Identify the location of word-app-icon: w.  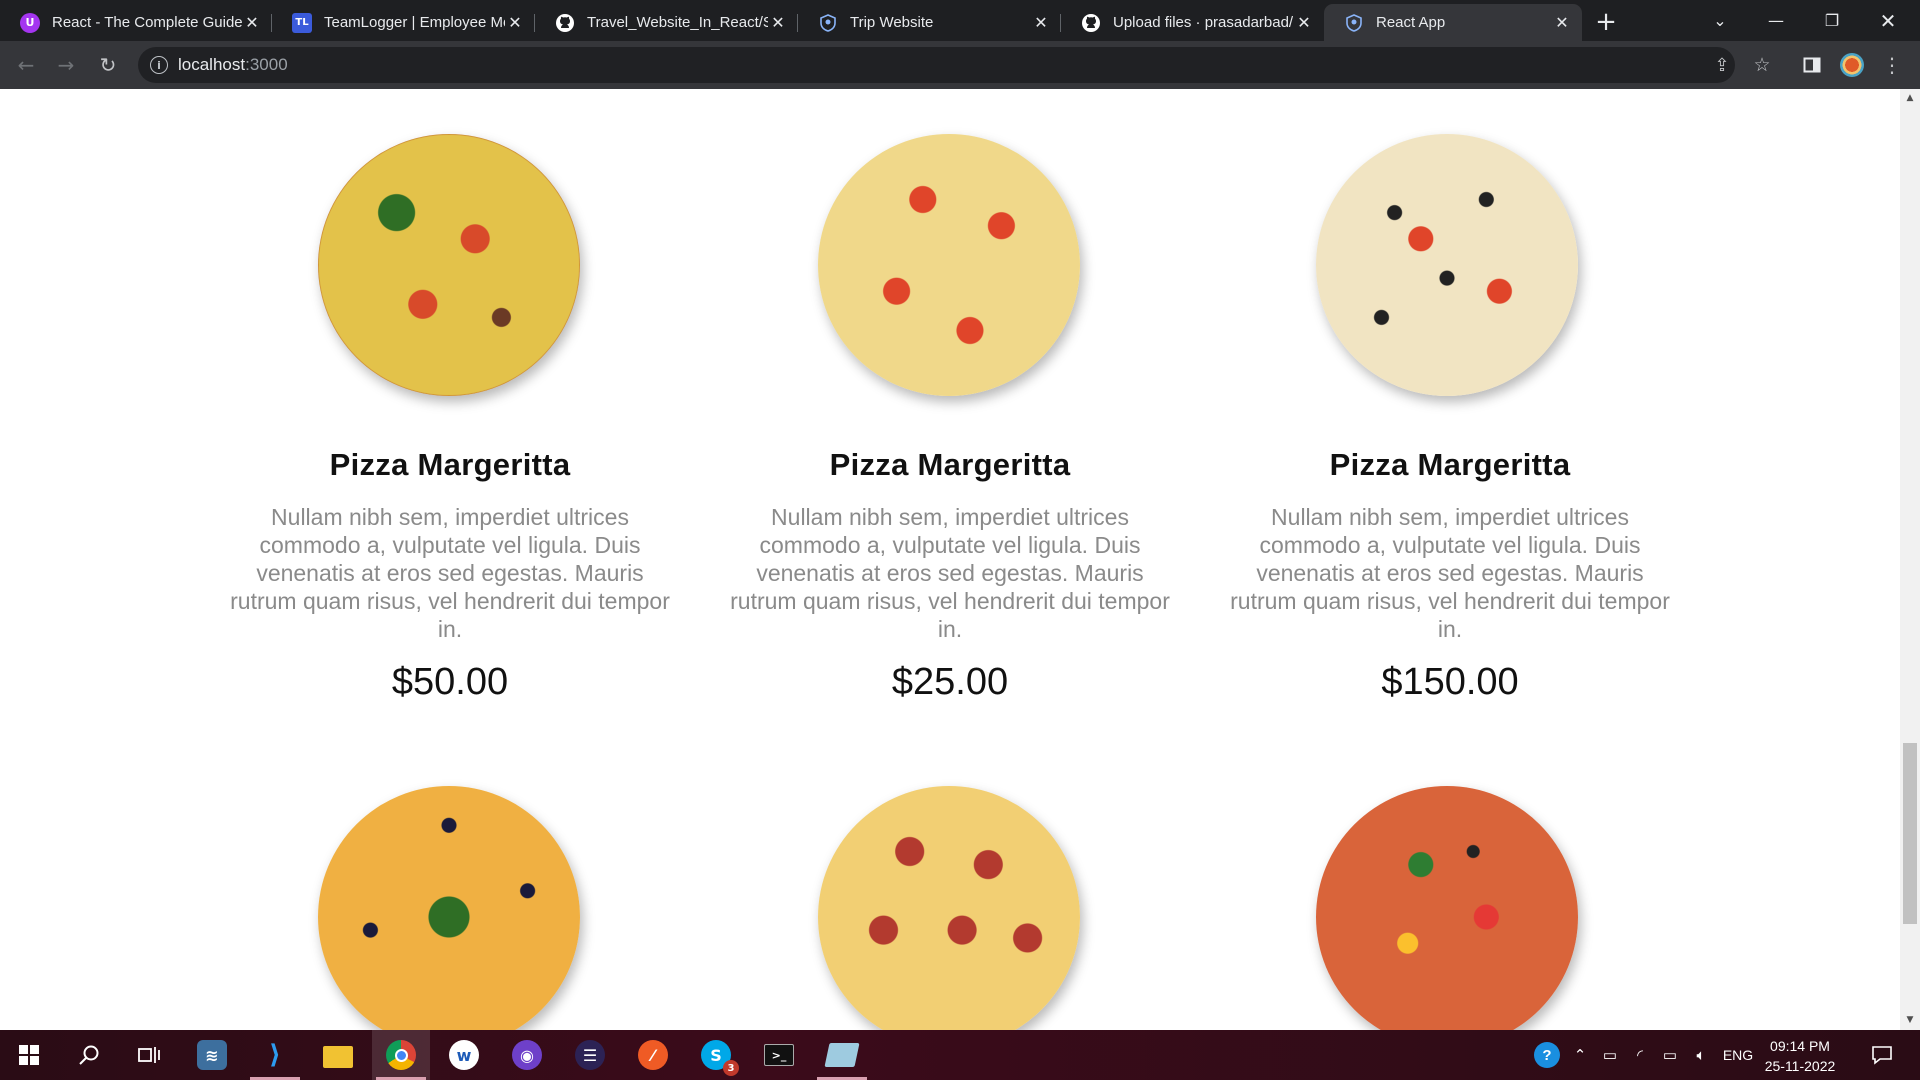
(464, 1055).